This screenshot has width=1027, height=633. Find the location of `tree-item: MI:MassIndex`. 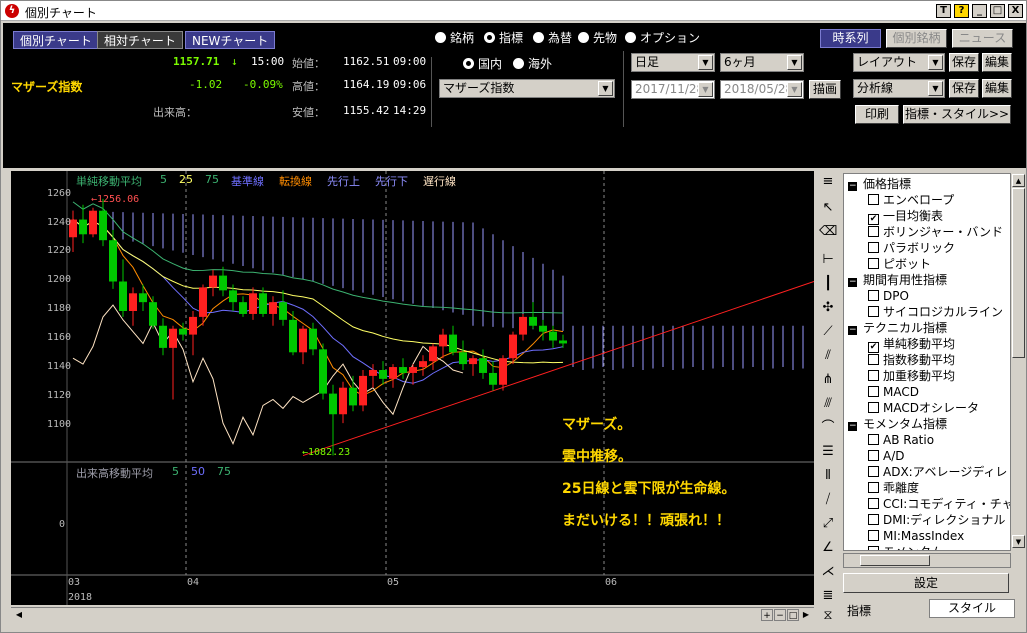

tree-item: MI:MassIndex is located at coordinates (916, 536).